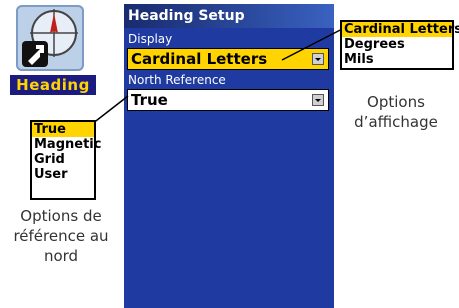 This screenshot has height=308, width=459. I want to click on display-caption-line-2: d’affichage, so click(396, 122).